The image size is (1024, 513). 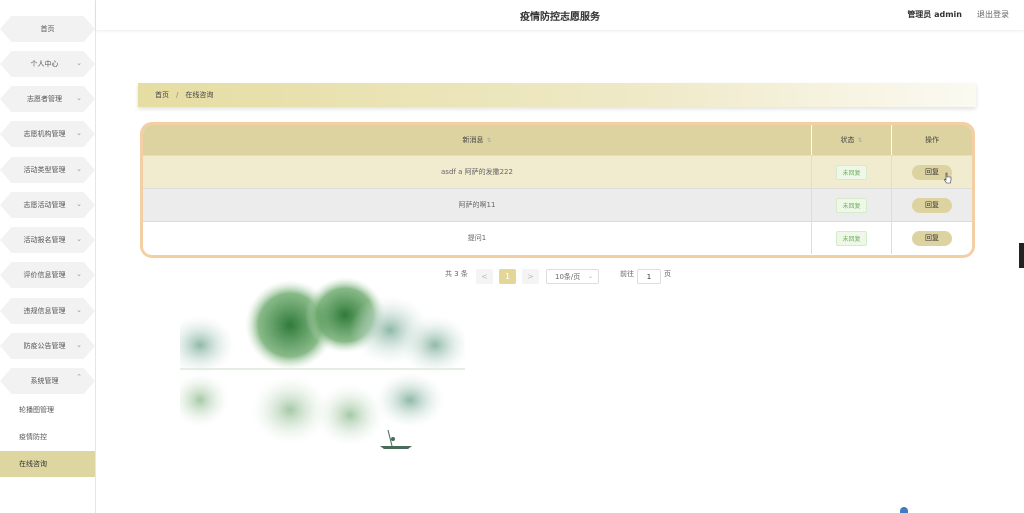 What do you see at coordinates (79, 377) in the screenshot?
I see `chevron-up-icon: ⌃` at bounding box center [79, 377].